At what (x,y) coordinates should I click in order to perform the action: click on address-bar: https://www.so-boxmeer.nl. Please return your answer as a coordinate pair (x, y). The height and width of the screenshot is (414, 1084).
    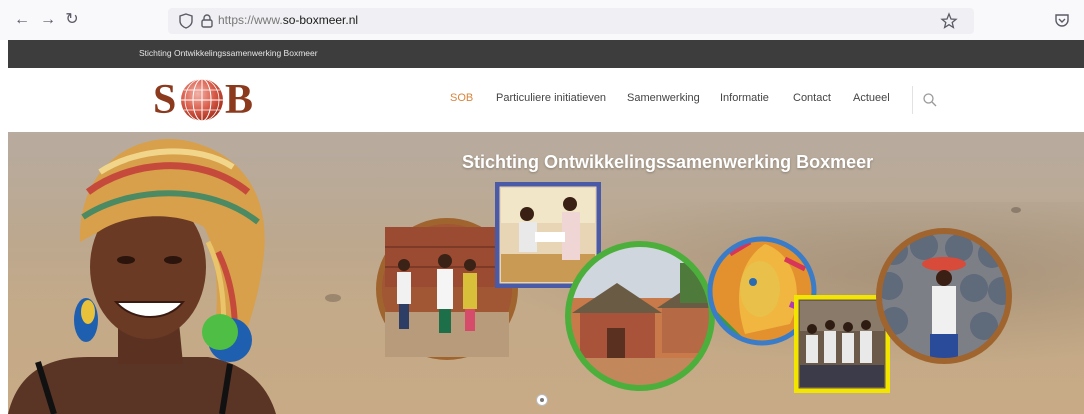
    Looking at the image, I should click on (571, 21).